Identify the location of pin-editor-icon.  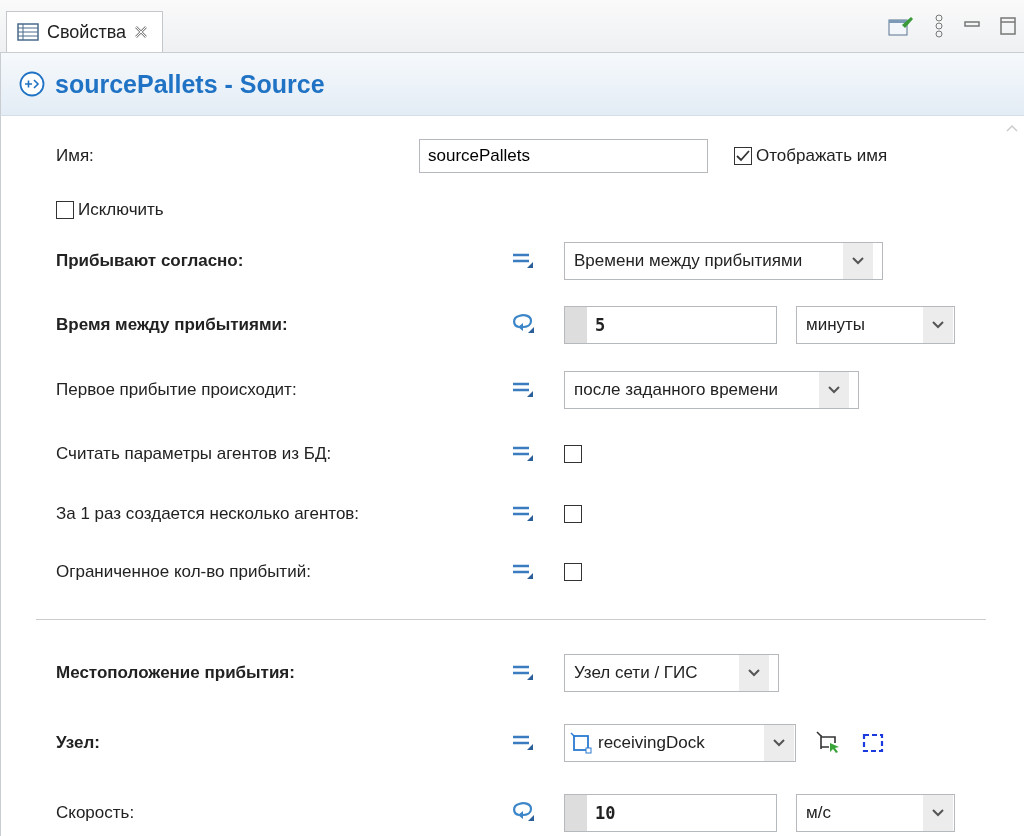
(901, 26).